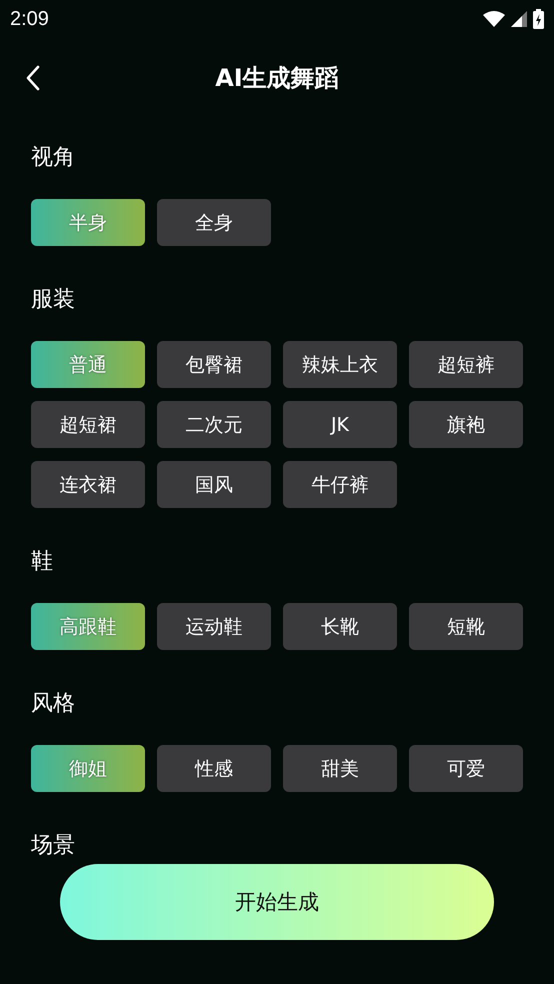  What do you see at coordinates (277, 78) in the screenshot?
I see `page-title: AI生成舞蹈` at bounding box center [277, 78].